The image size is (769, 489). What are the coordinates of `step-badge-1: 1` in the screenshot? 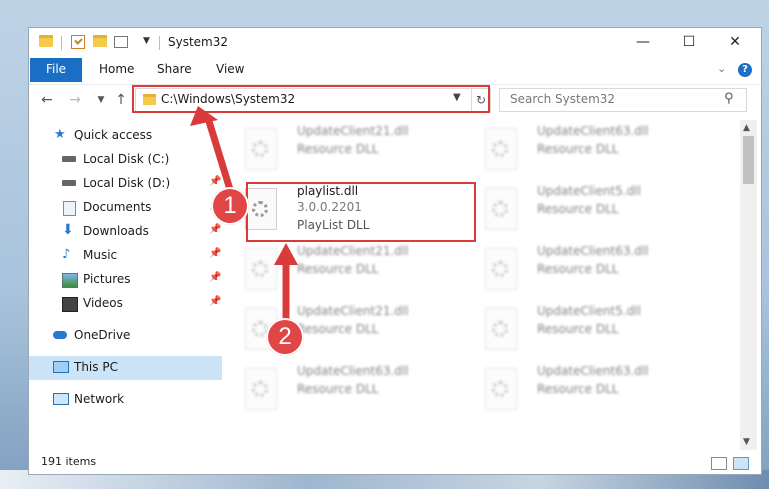 It's located at (230, 206).